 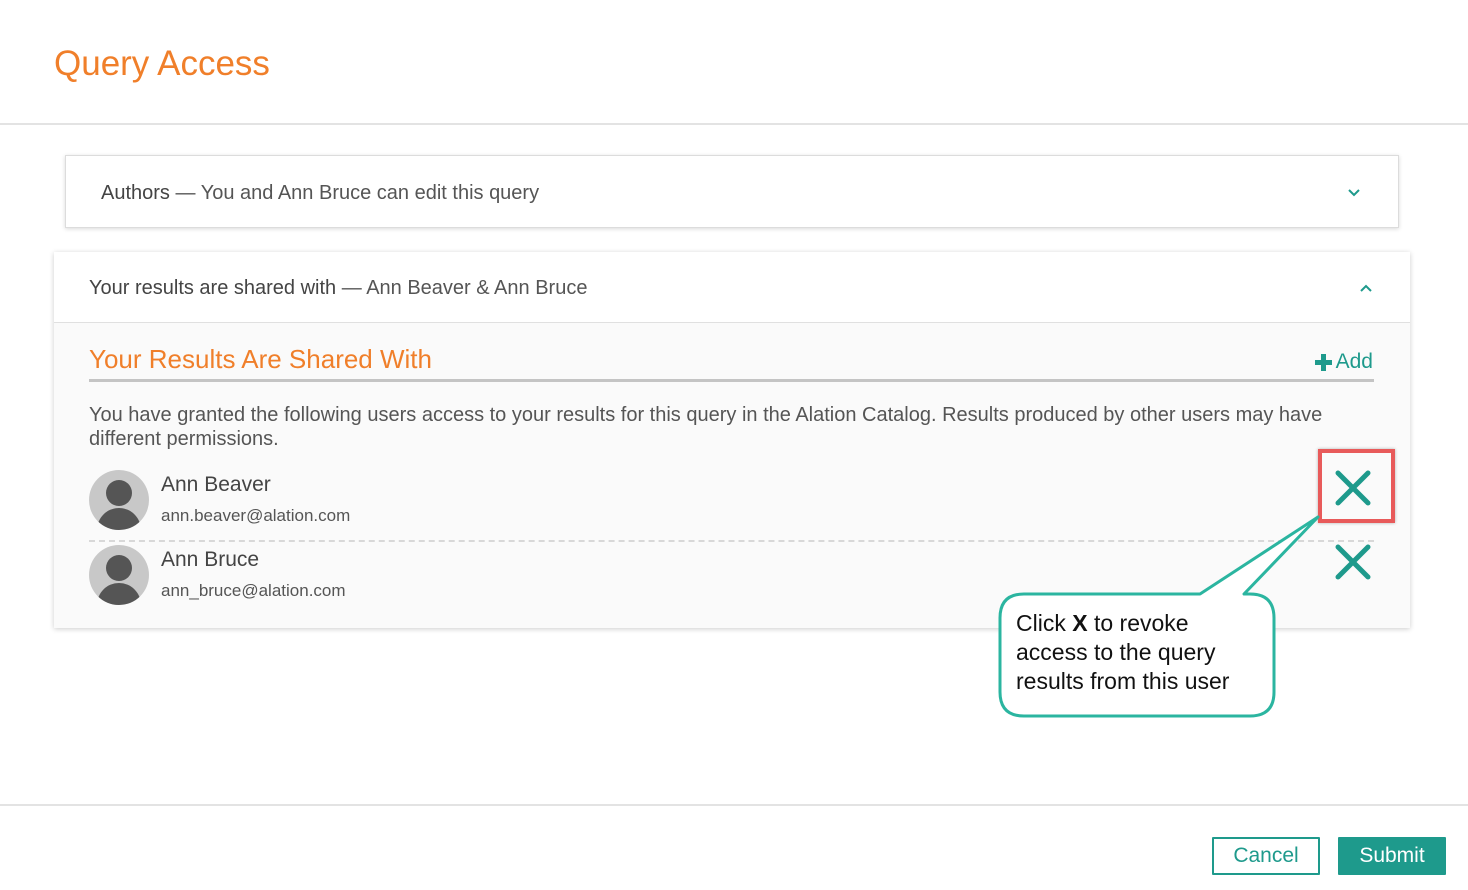 What do you see at coordinates (731, 380) in the screenshot?
I see `section-divider` at bounding box center [731, 380].